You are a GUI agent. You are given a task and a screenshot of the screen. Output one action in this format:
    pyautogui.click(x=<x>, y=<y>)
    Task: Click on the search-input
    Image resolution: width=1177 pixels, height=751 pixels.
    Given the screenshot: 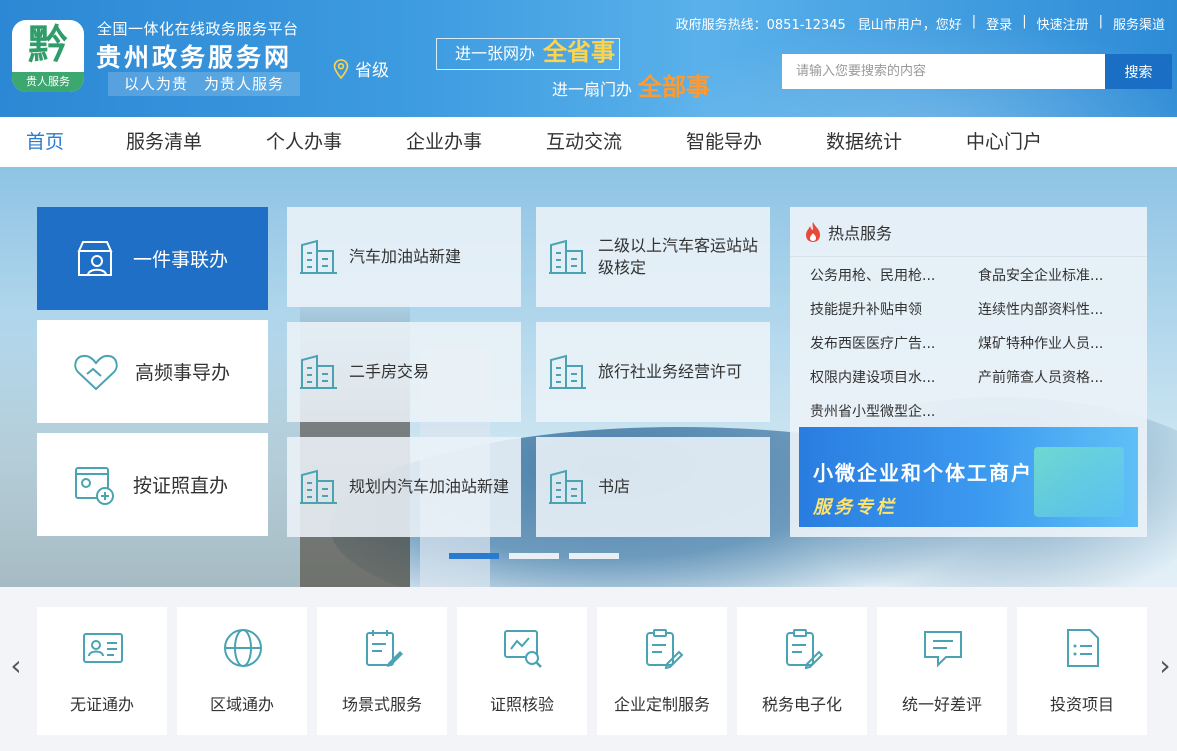 What is the action you would take?
    pyautogui.click(x=943, y=71)
    